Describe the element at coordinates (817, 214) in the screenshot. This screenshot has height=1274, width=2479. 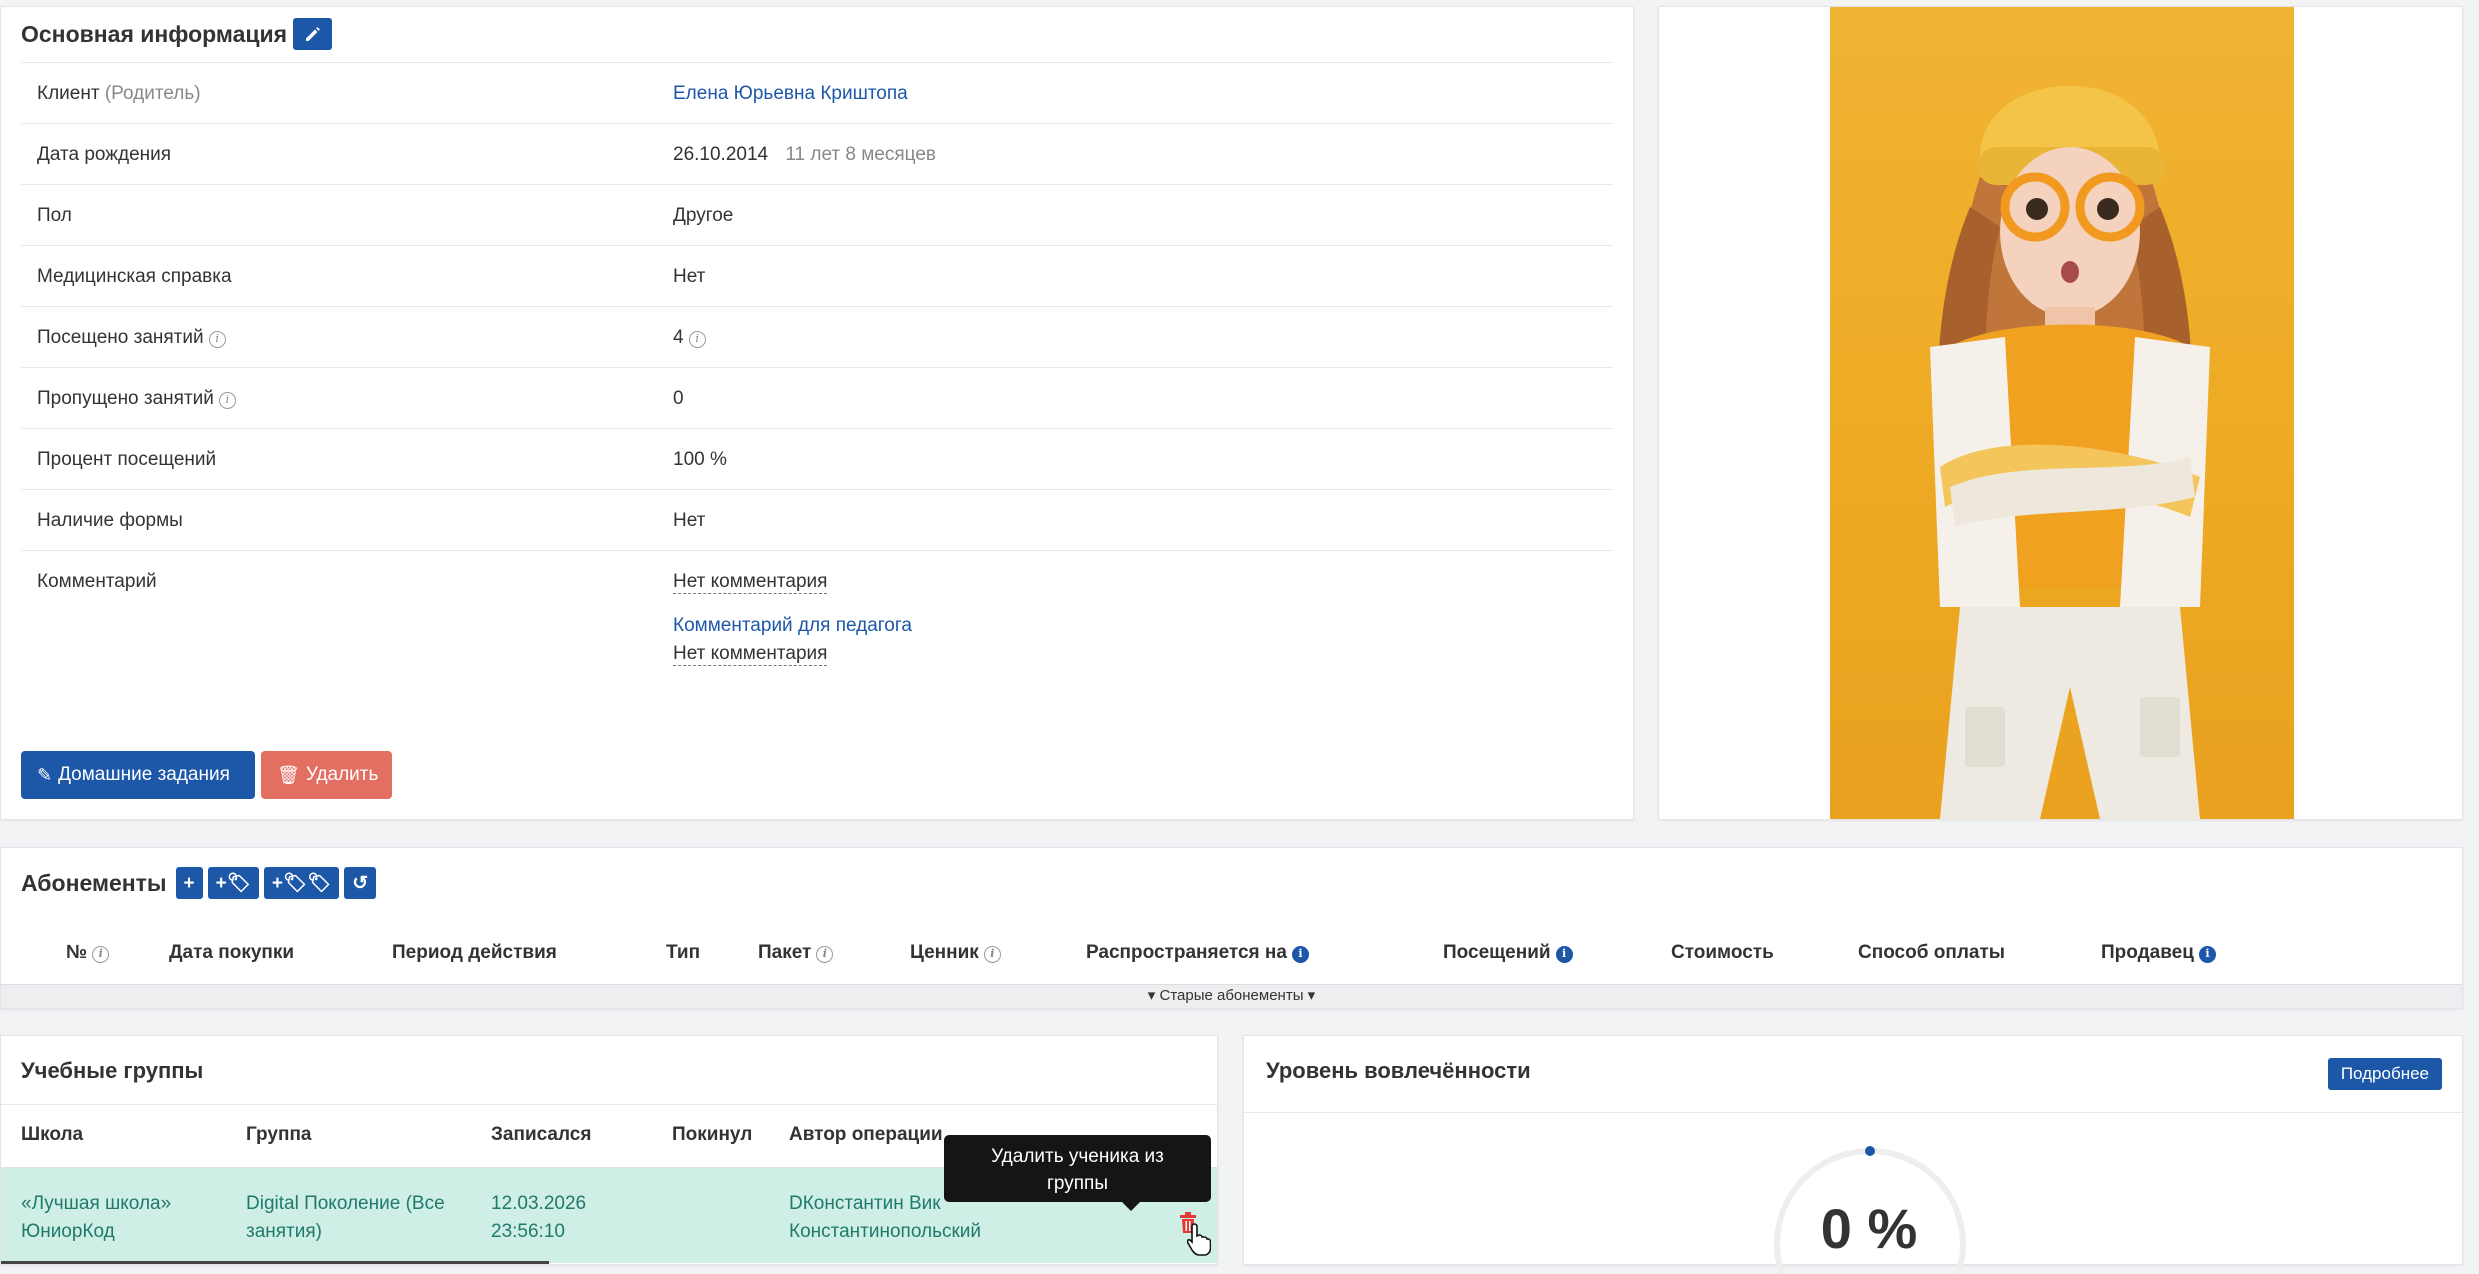
I see `info-row-gender: Пол Другое` at that location.